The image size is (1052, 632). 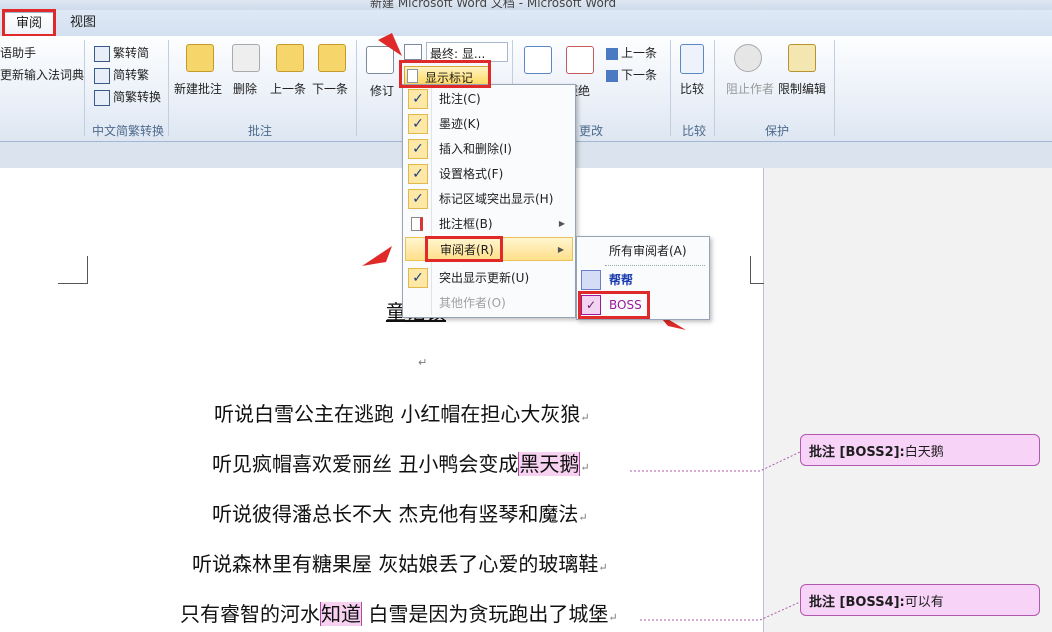 I want to click on comment-balloon-2: 批注 [BOSS4]:可以有, so click(x=920, y=600).